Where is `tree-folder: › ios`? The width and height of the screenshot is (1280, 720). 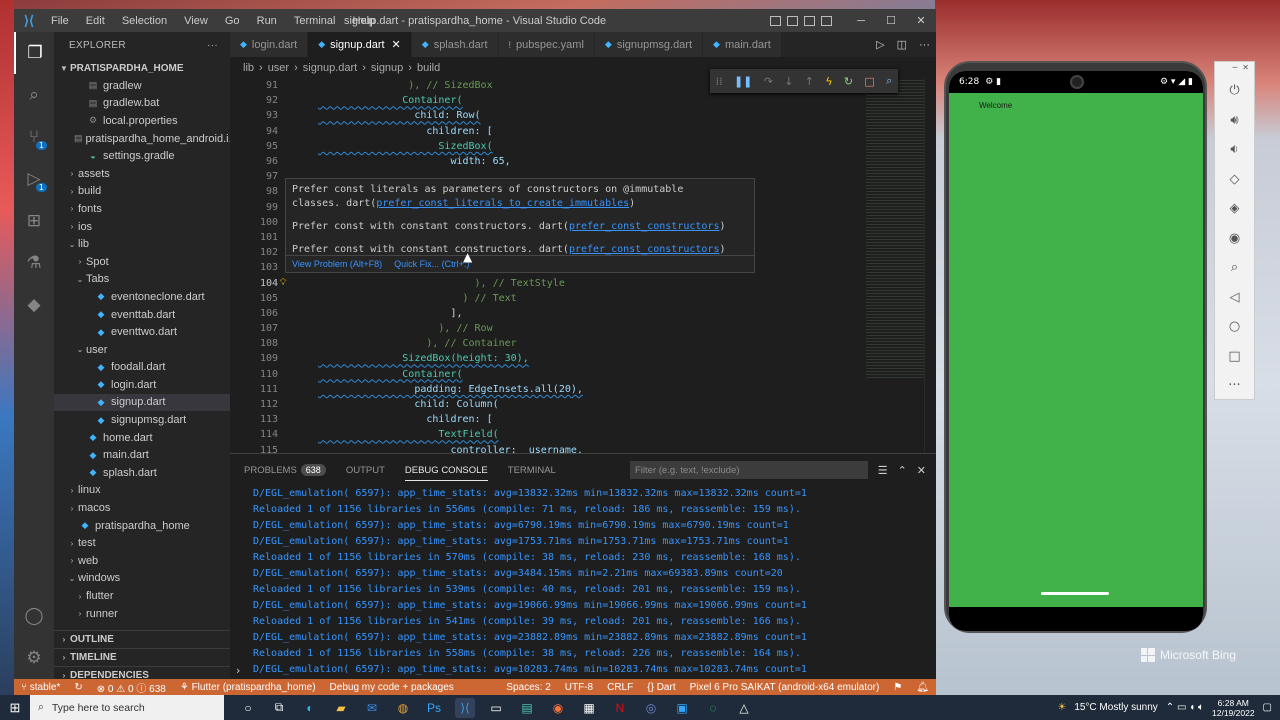
tree-folder: › ios is located at coordinates (142, 227).